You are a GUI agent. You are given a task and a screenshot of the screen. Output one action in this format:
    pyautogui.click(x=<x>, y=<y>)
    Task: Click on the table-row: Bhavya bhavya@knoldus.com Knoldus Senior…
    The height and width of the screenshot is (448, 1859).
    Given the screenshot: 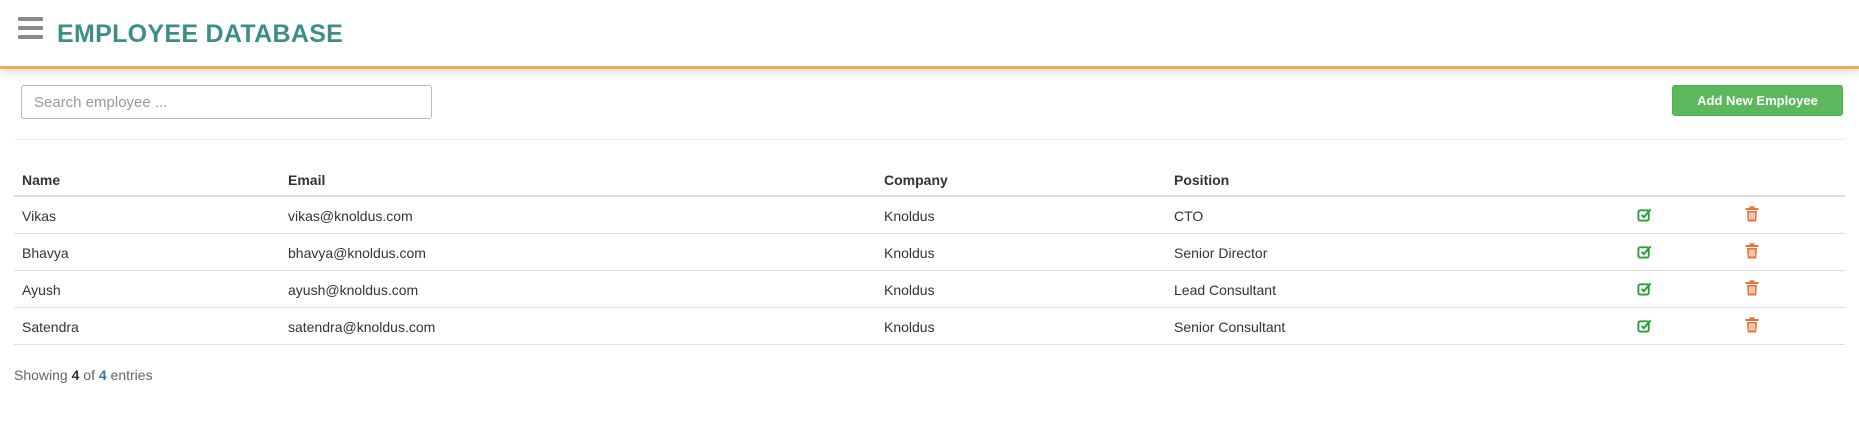 What is the action you would take?
    pyautogui.click(x=929, y=252)
    